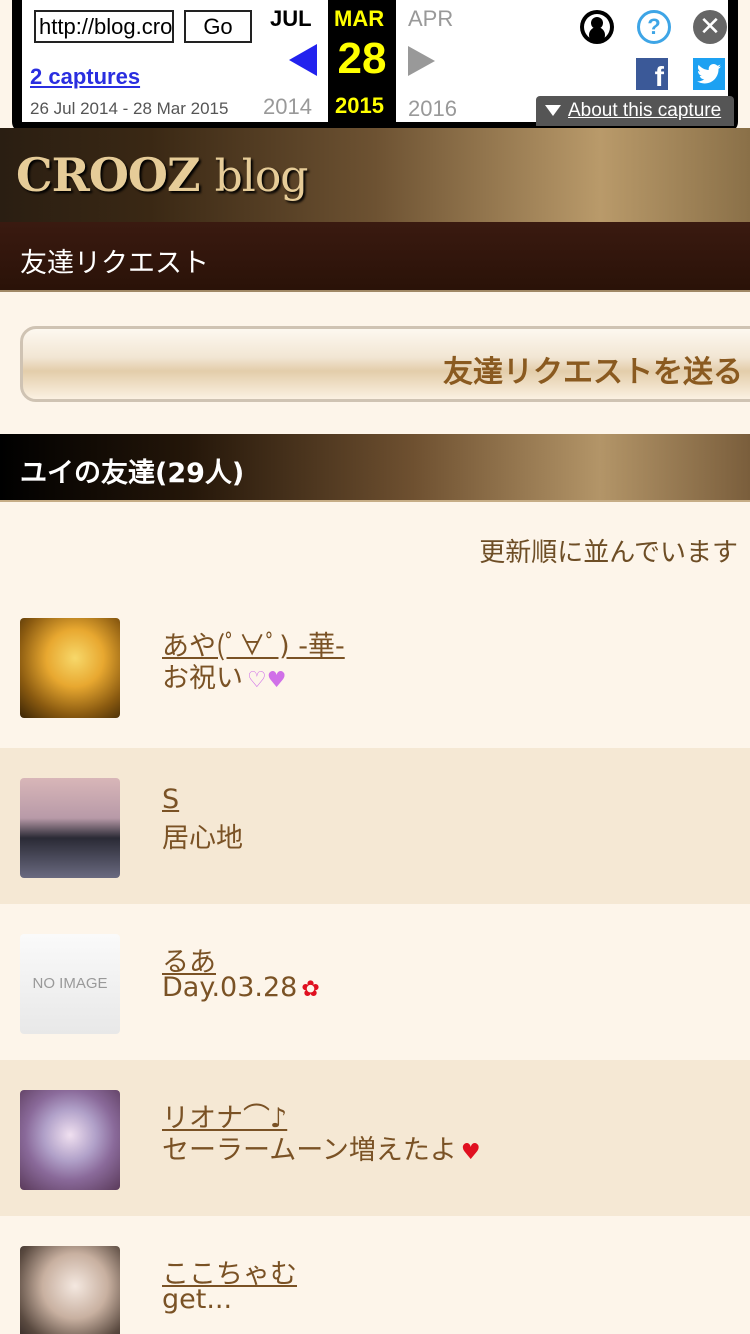 The width and height of the screenshot is (750, 1334). What do you see at coordinates (385, 364) in the screenshot?
I see `send-friend-request-button: 友達リクエストを送る` at bounding box center [385, 364].